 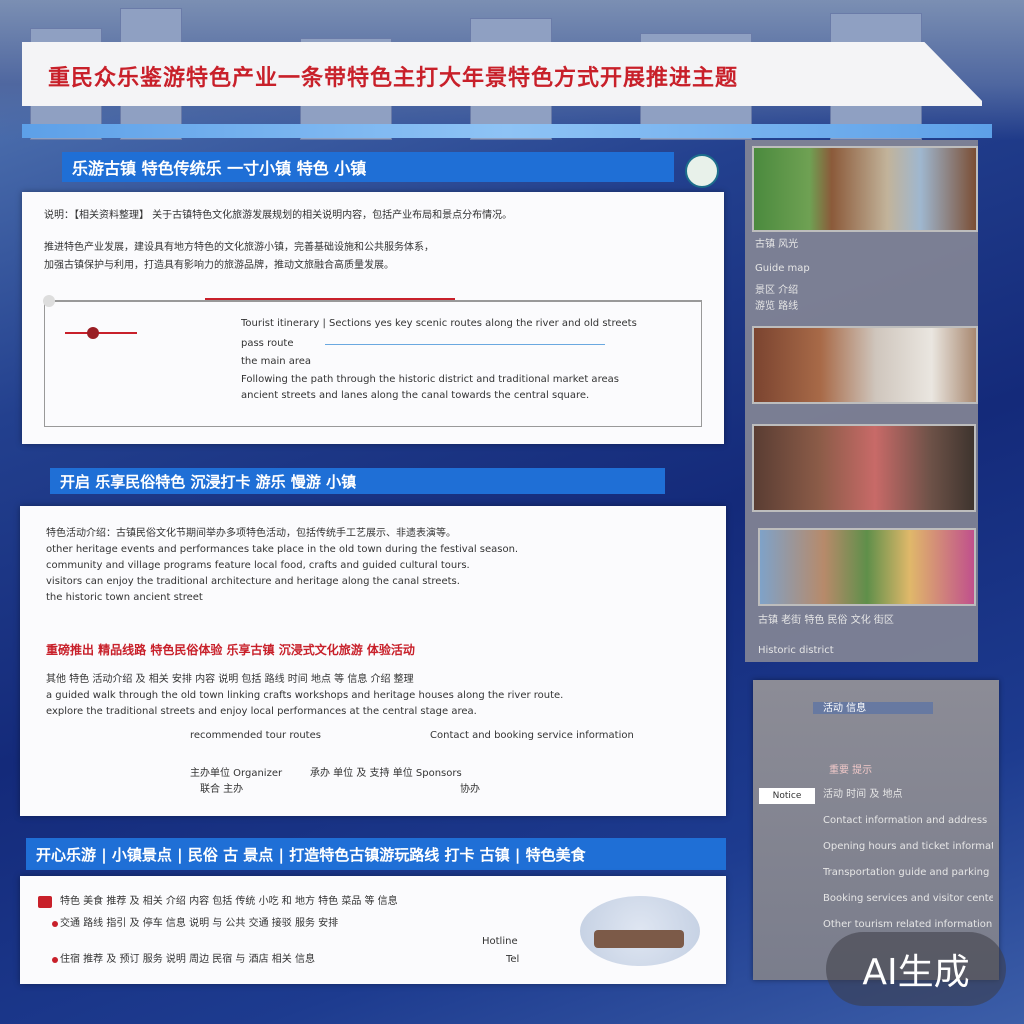 What do you see at coordinates (908, 846) in the screenshot?
I see `info-row: Opening hours and ticket information` at bounding box center [908, 846].